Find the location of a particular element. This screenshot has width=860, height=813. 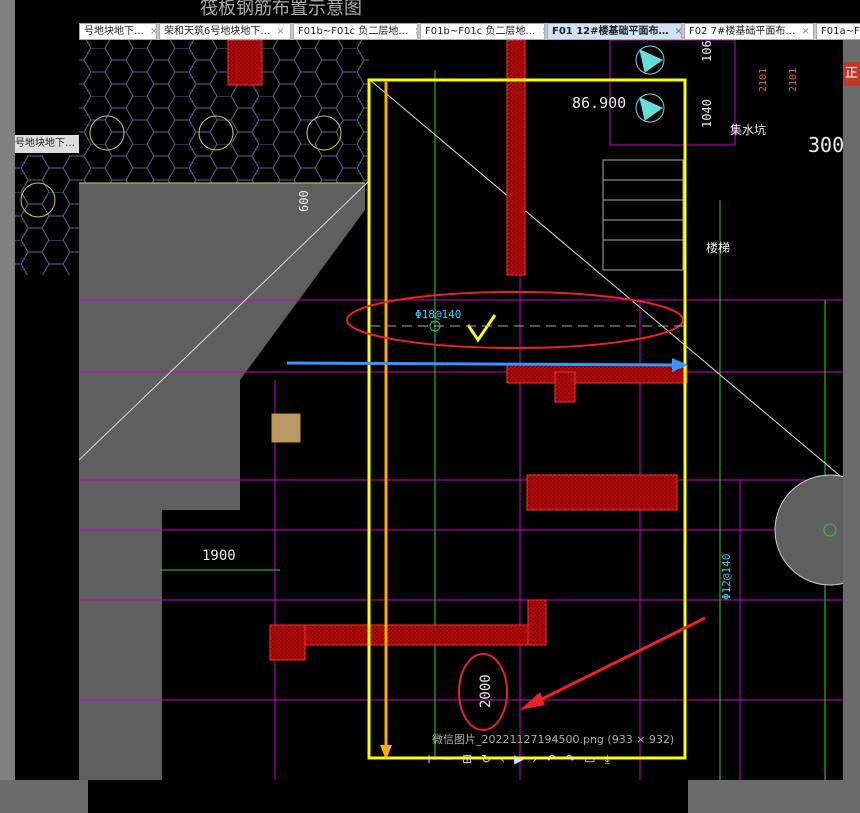

tab-5: F02 7#楼基础平面布… × is located at coordinates (749, 31).